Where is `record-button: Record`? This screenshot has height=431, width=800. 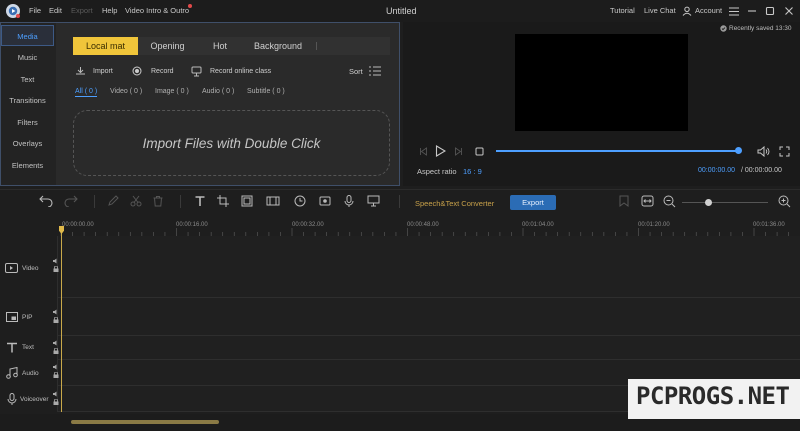
record-button: Record is located at coordinates (162, 71).